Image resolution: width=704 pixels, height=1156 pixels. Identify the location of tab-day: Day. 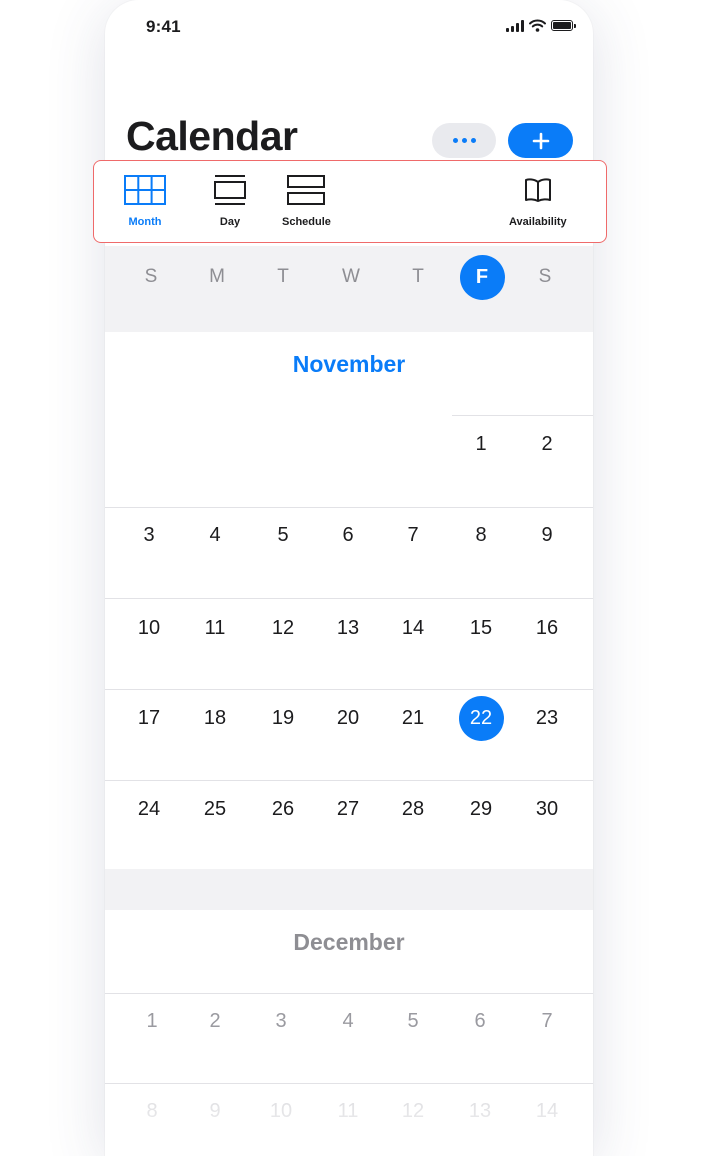
(230, 201).